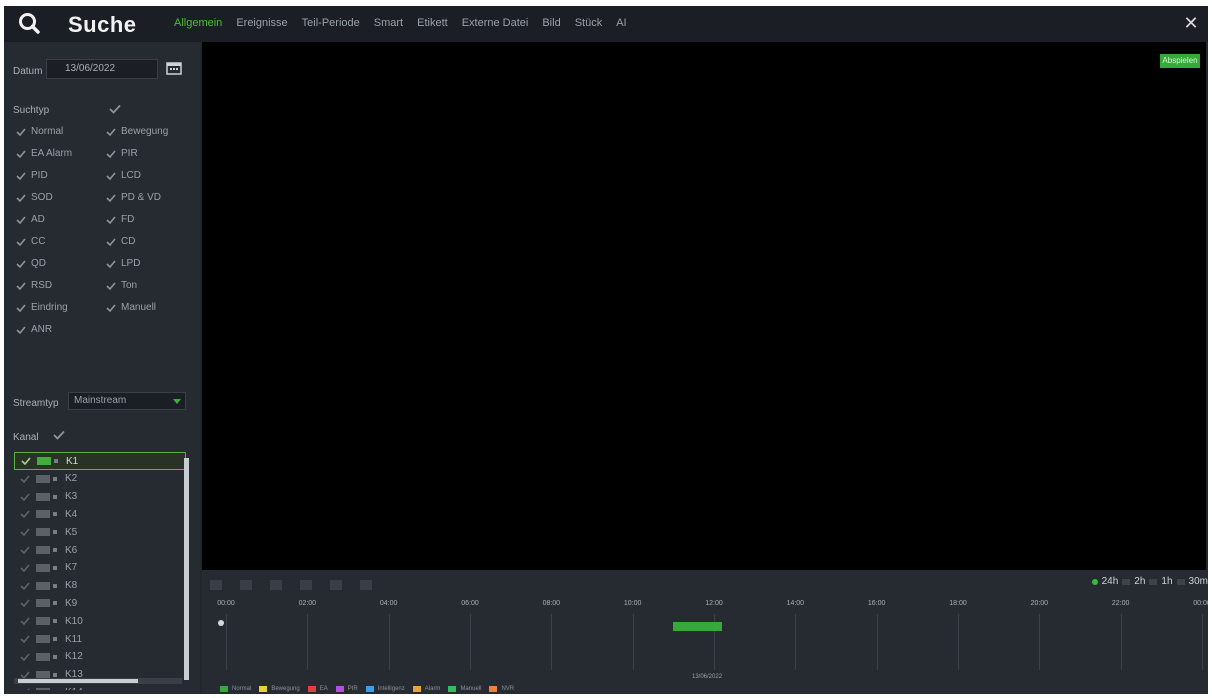 The image size is (1212, 698). I want to click on search-type-checkbox: RSD, so click(34, 285).